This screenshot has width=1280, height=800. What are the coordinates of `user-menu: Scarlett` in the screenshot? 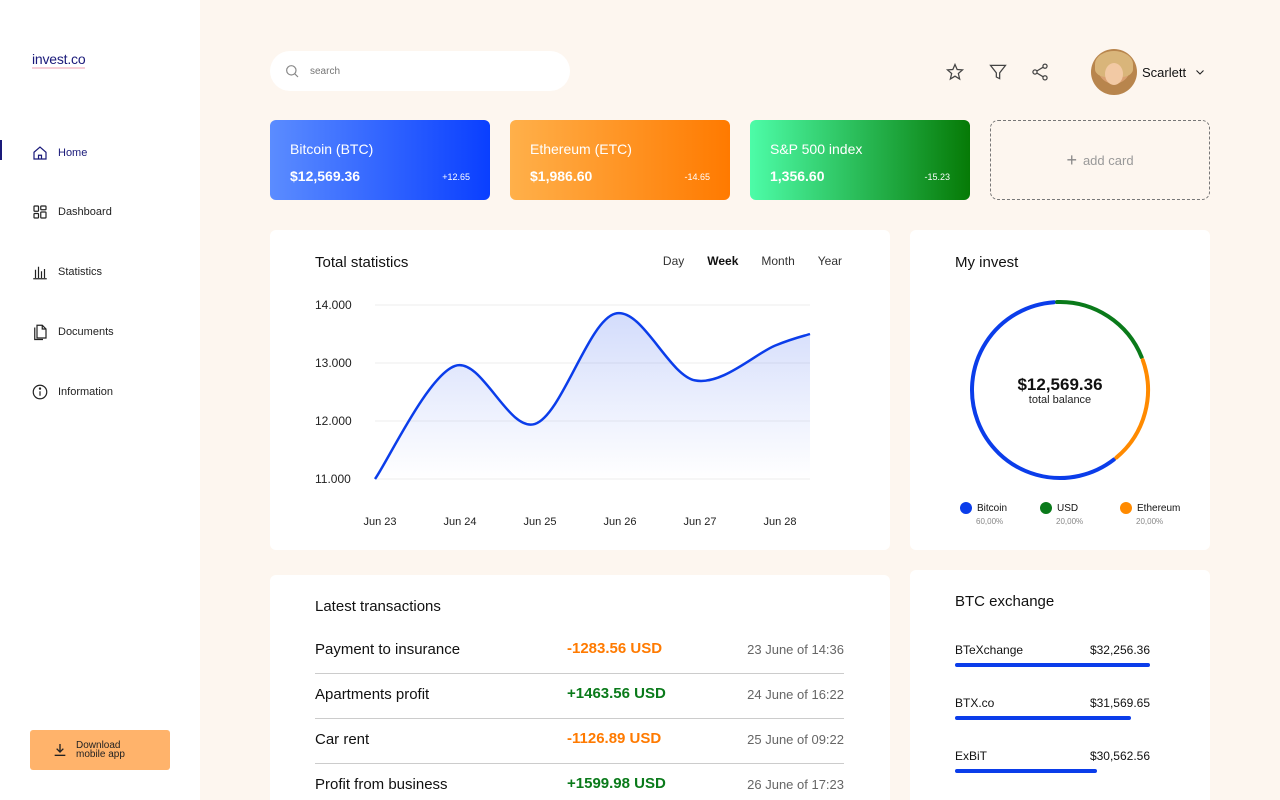 It's located at (1148, 72).